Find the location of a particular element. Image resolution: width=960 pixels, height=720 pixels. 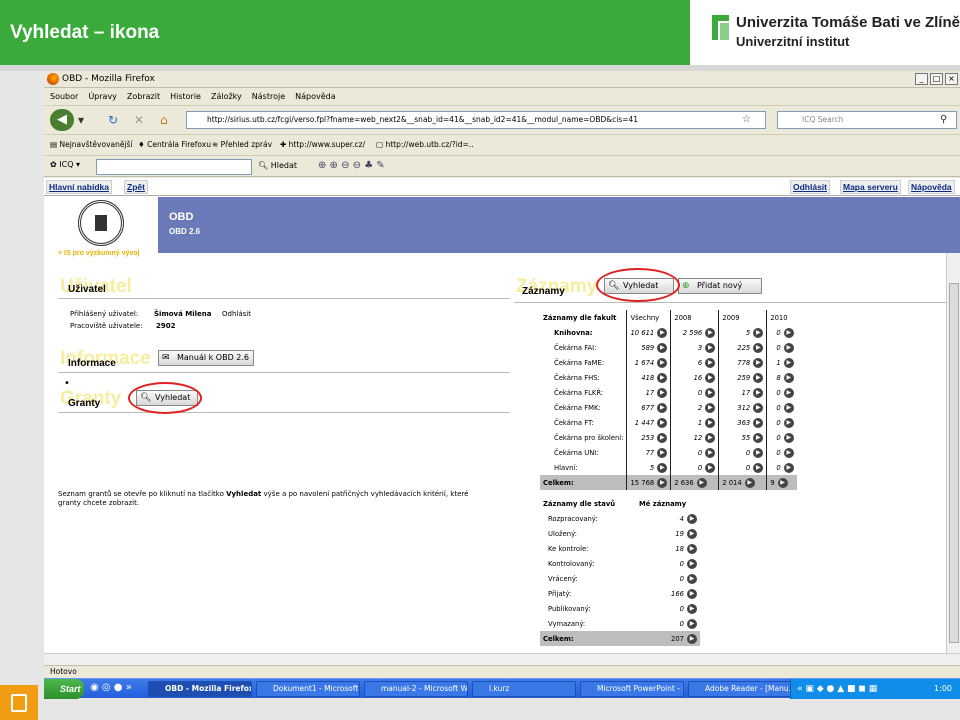

icq-search-input is located at coordinates (174, 167).